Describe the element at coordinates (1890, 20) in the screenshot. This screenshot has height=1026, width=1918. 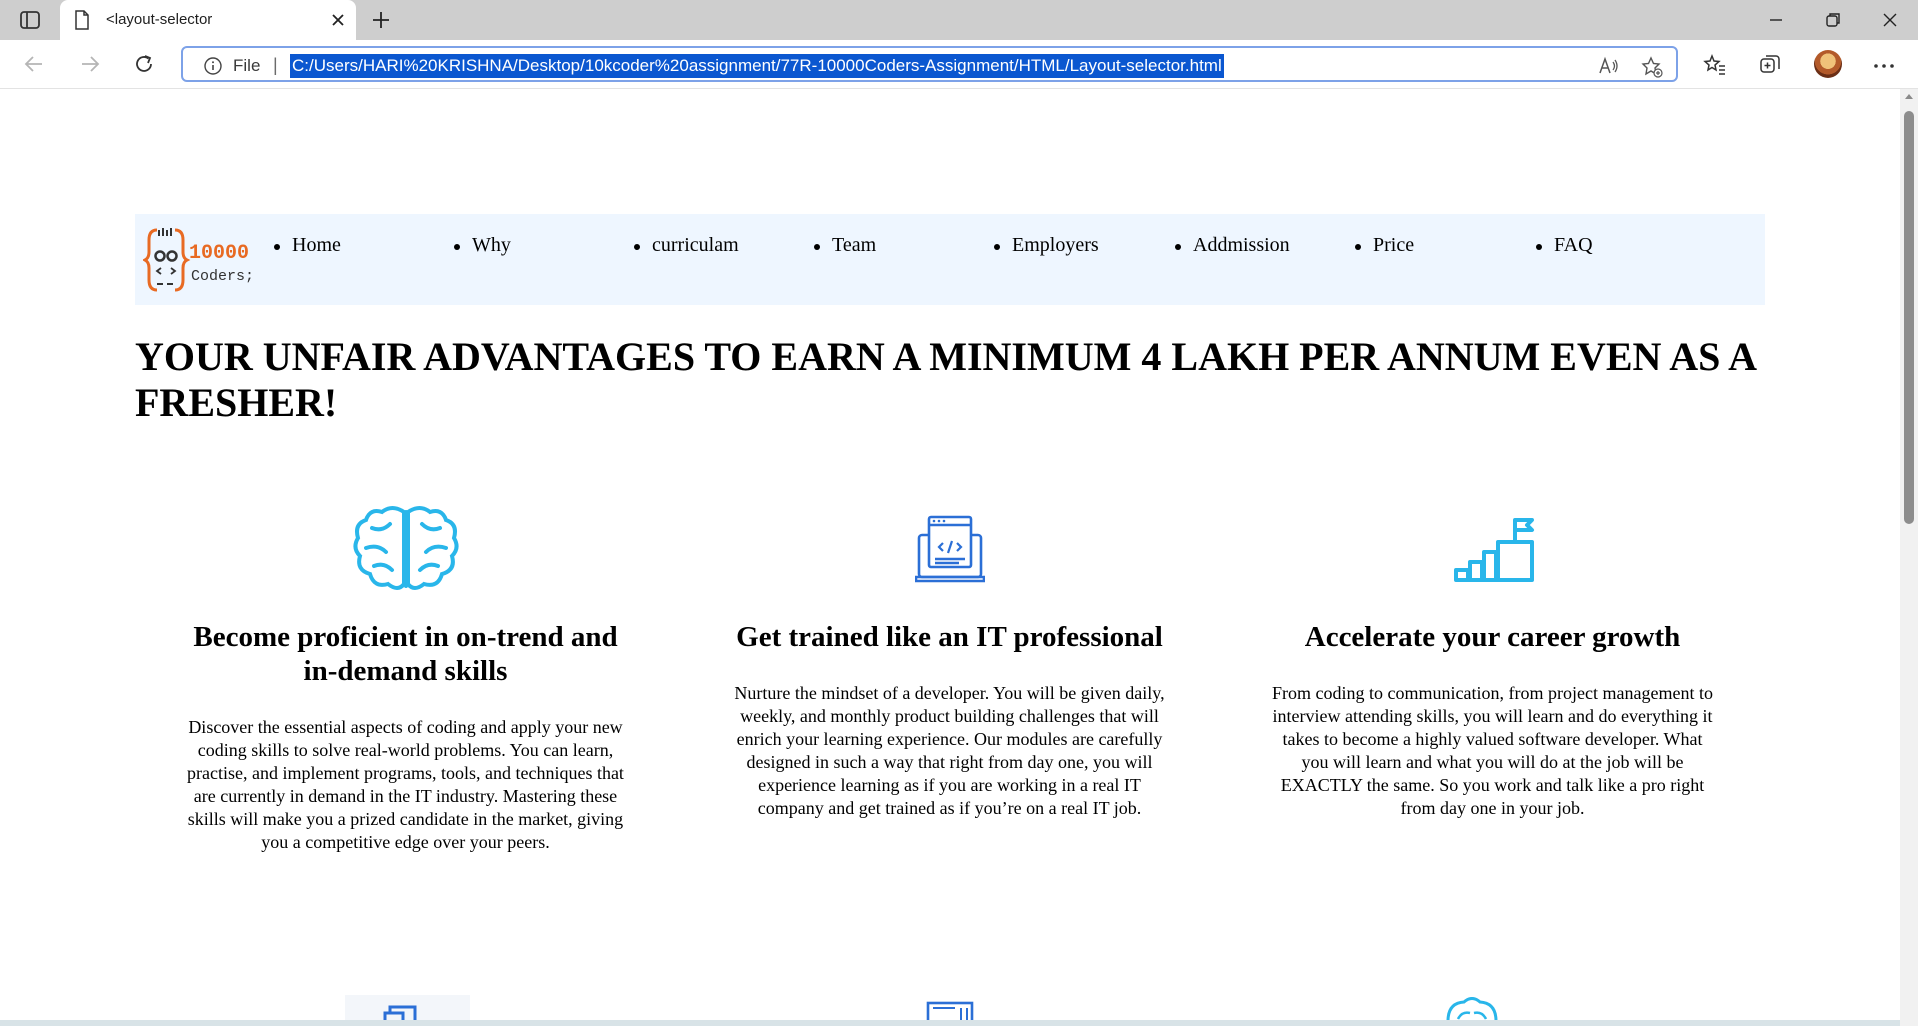
I see `close-window-icon` at that location.